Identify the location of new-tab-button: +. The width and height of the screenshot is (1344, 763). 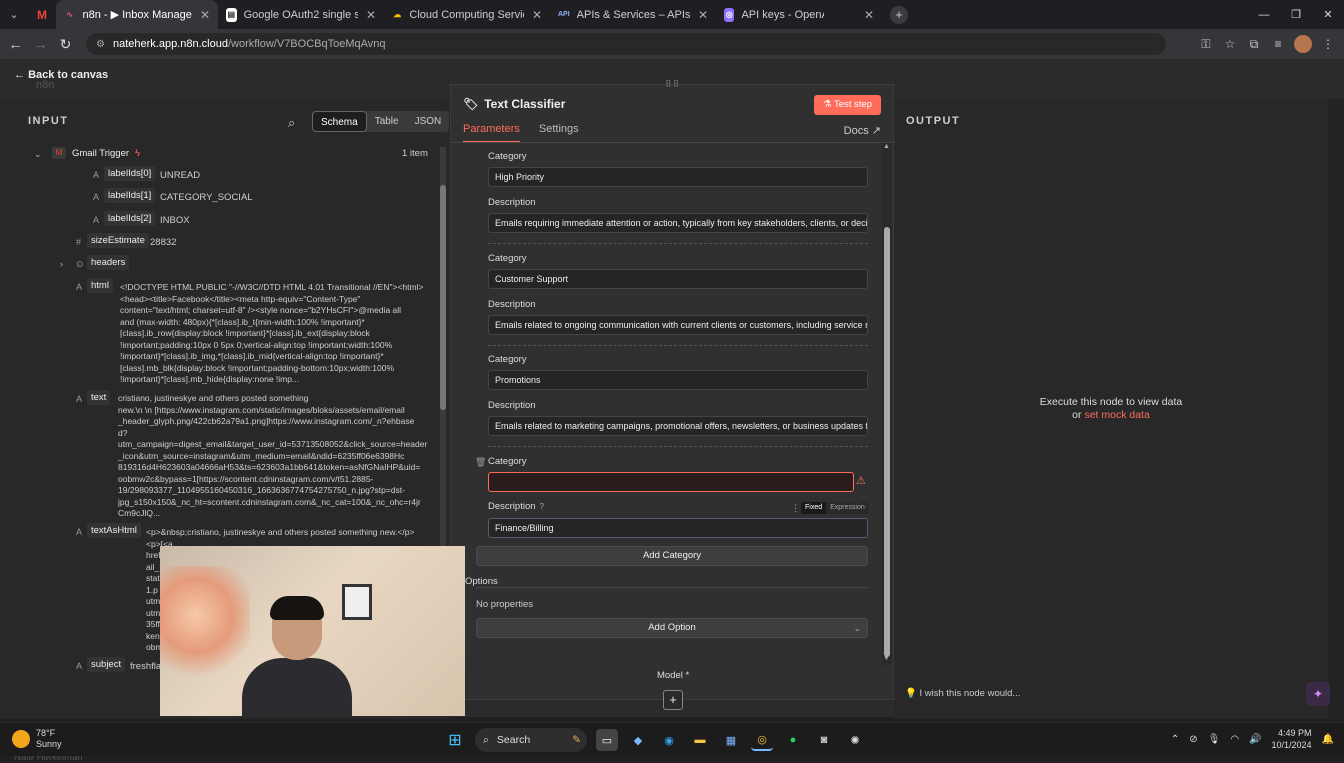
(899, 14).